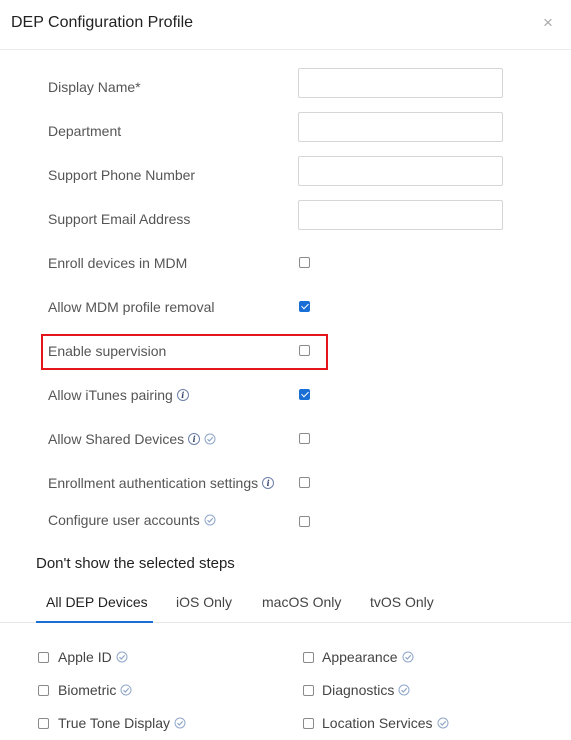 The width and height of the screenshot is (571, 740). I want to click on tab-all-dep-devices: All DEP Devices, so click(97, 602).